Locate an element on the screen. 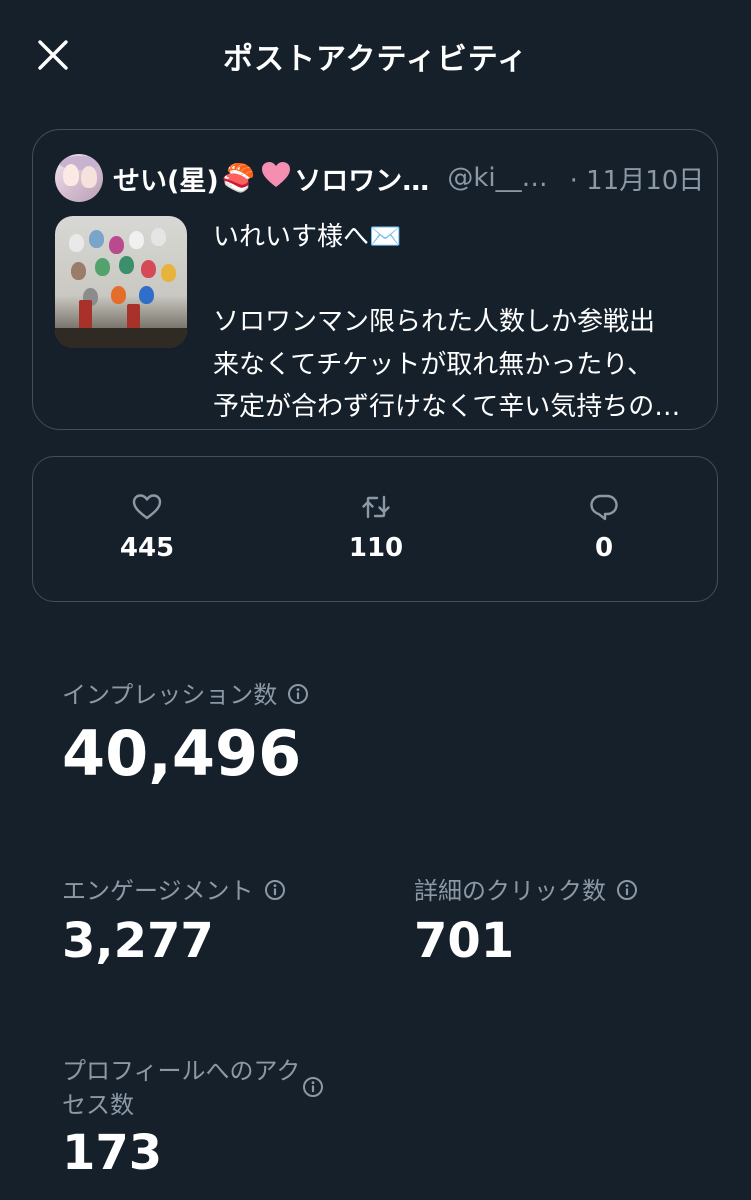 Image resolution: width=751 pixels, height=1200 pixels. post-image-thumbnail is located at coordinates (121, 282).